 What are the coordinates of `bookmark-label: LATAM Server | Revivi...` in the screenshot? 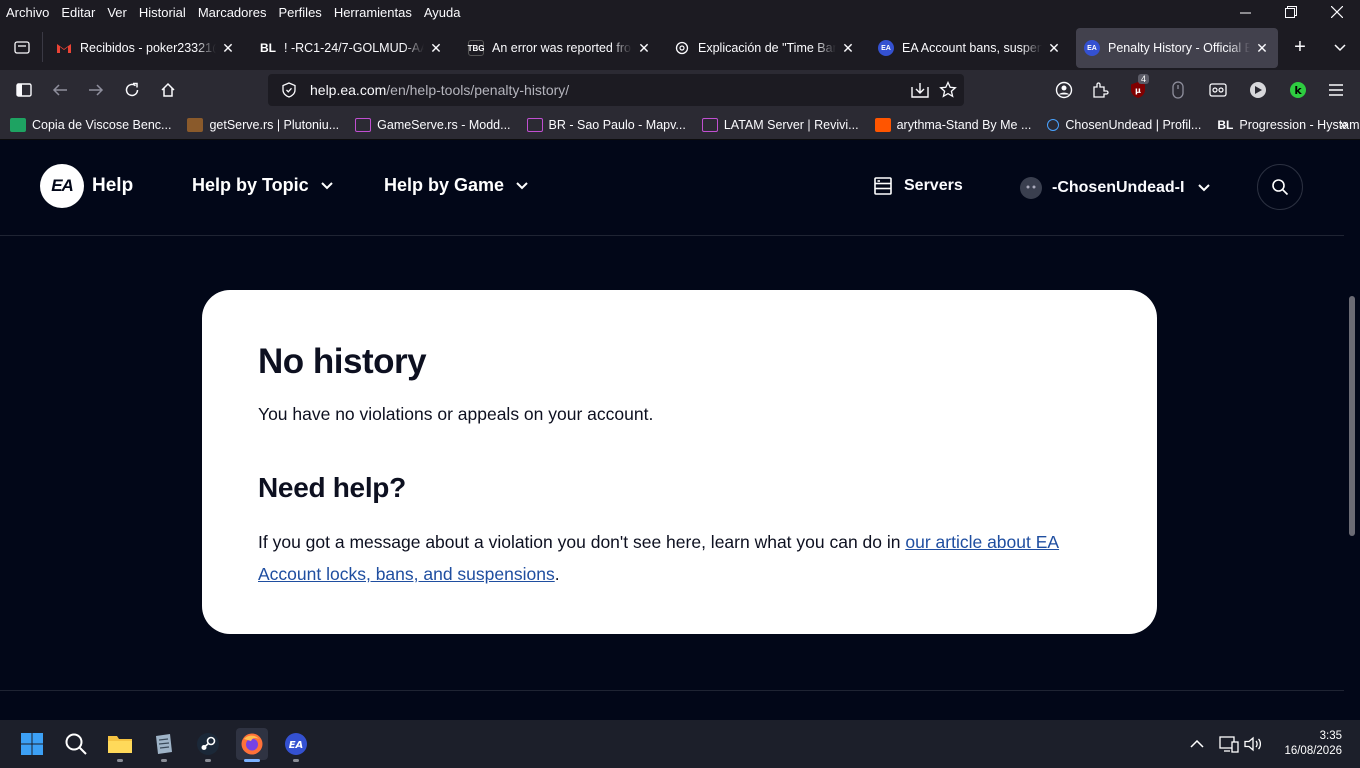 It's located at (791, 124).